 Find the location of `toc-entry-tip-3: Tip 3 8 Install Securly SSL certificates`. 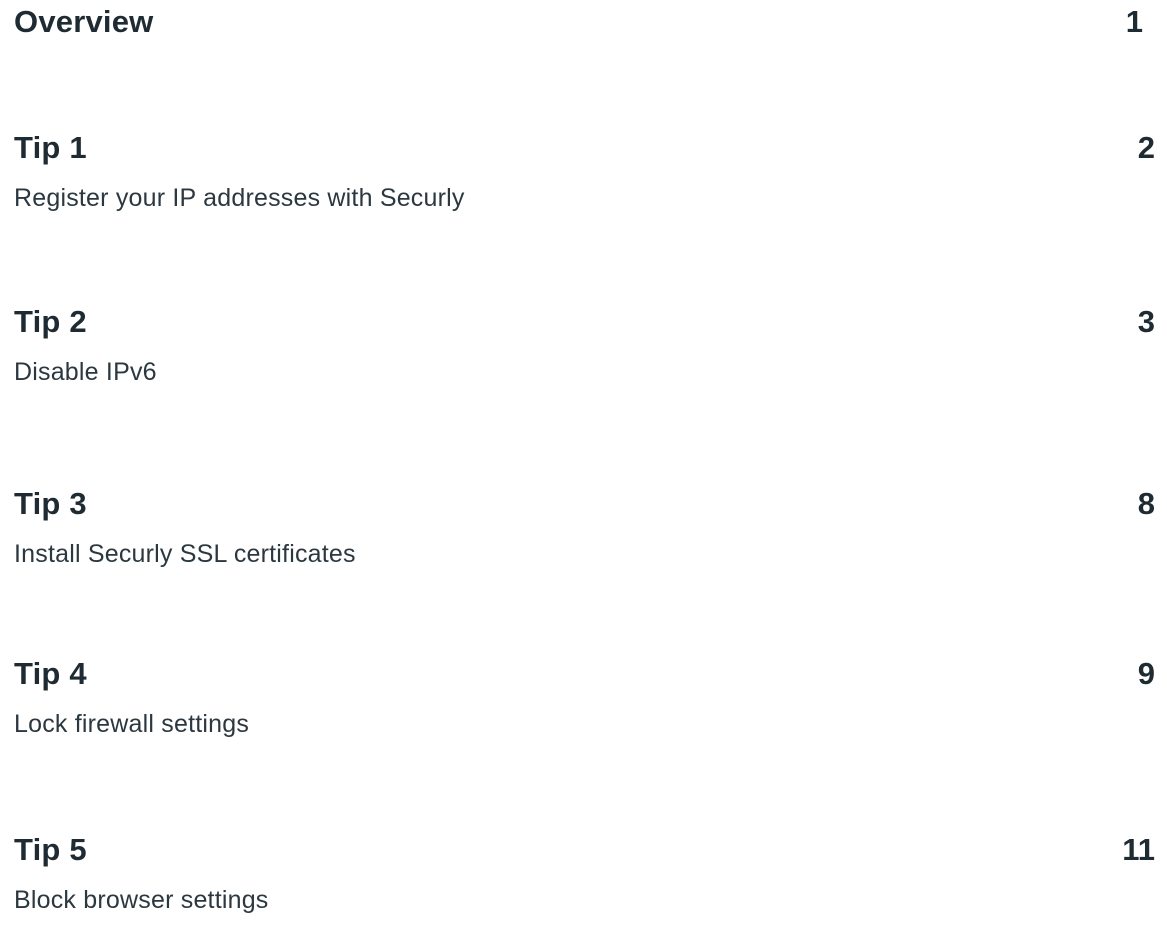

toc-entry-tip-3: Tip 3 8 Install Securly SSL certificates is located at coordinates (584, 527).